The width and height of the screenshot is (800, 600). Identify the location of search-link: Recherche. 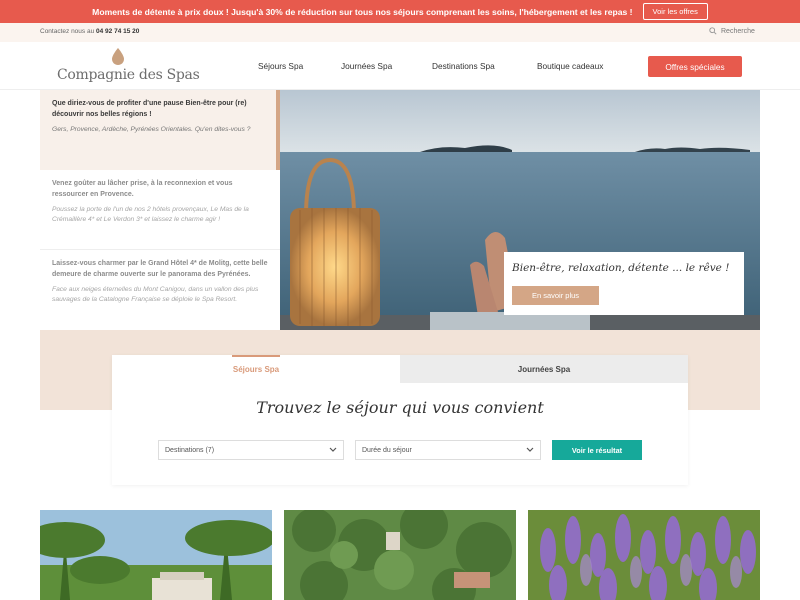
(732, 31).